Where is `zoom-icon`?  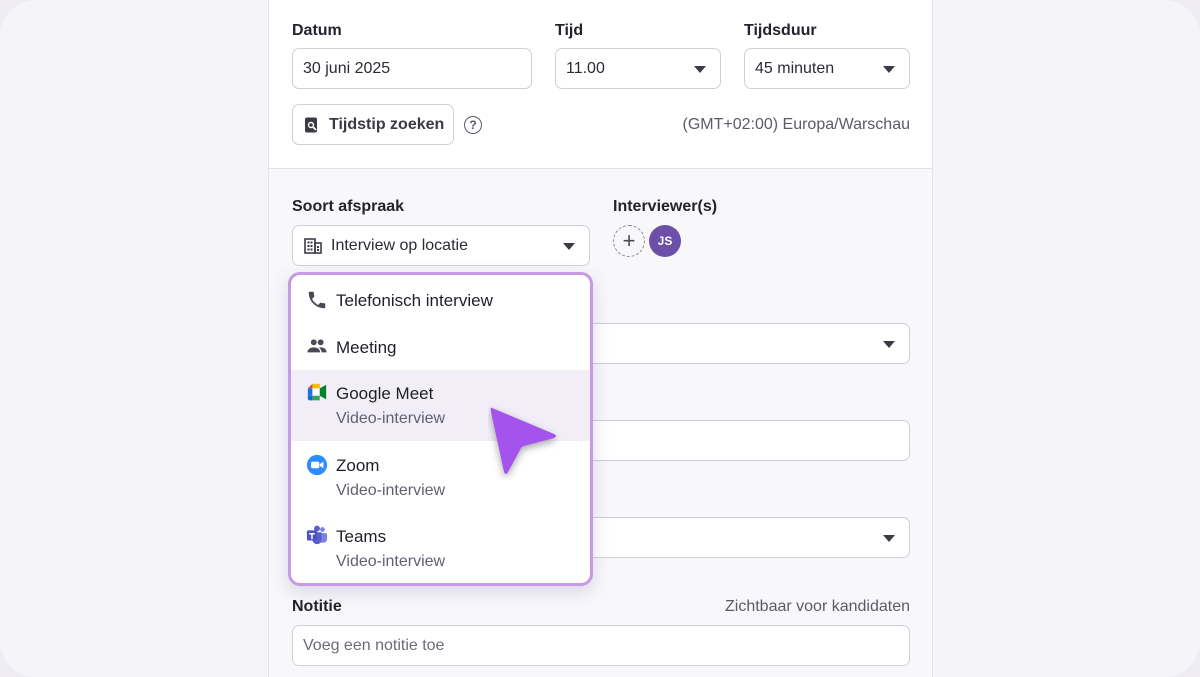 zoom-icon is located at coordinates (317, 465).